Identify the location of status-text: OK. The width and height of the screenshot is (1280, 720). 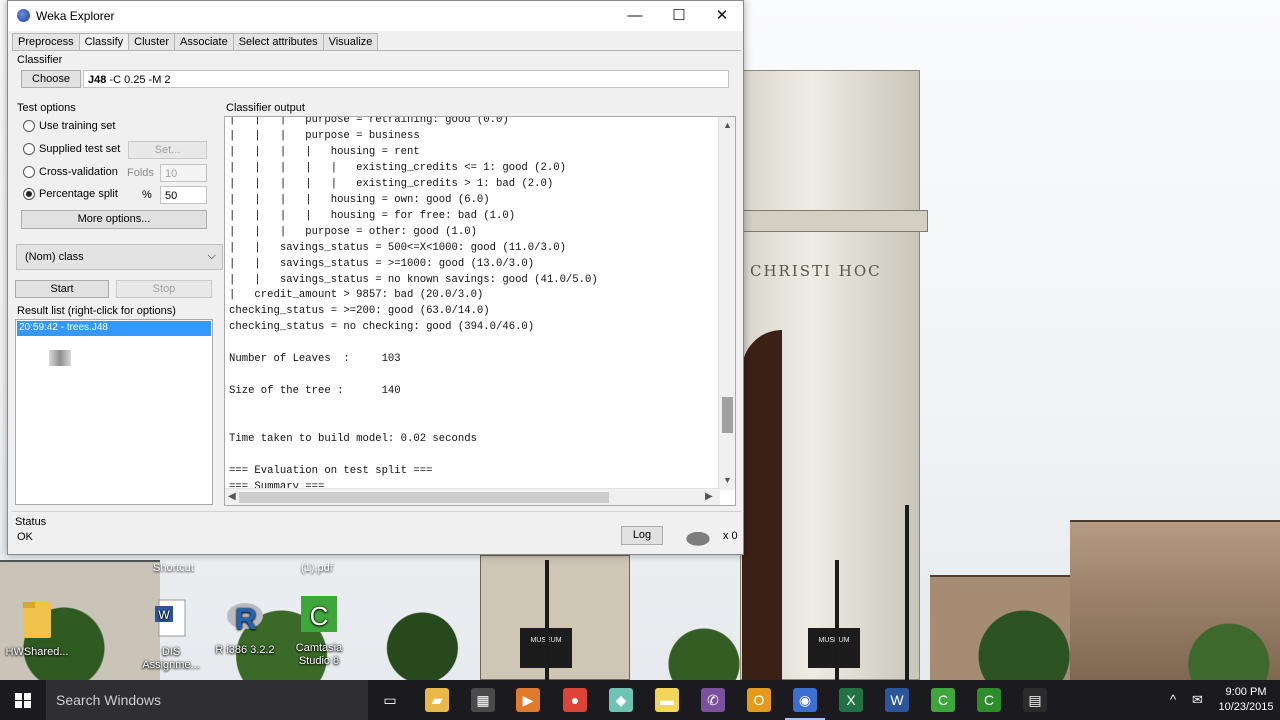
(25, 537).